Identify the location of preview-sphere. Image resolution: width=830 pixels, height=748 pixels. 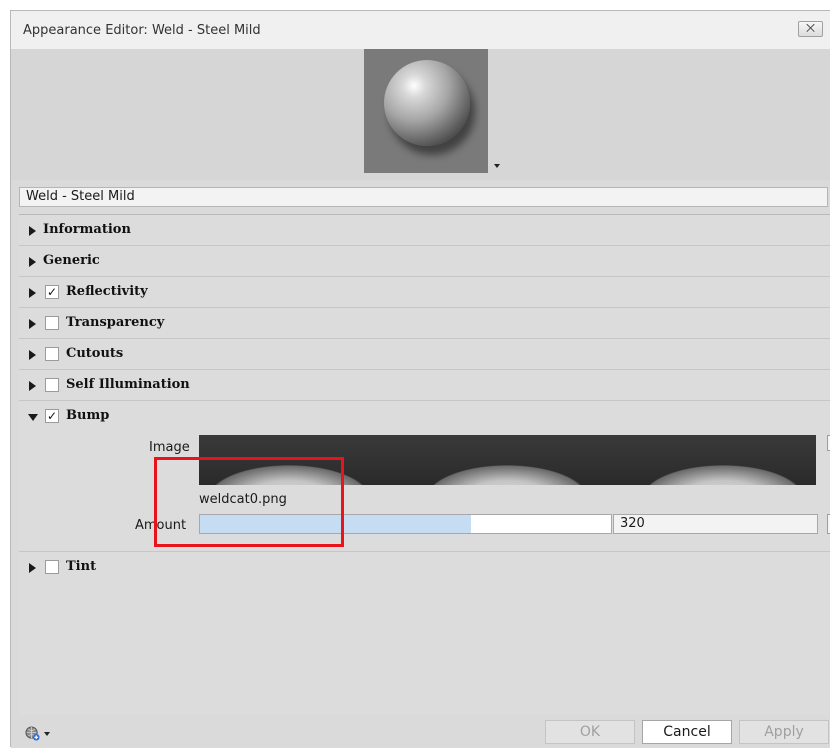
(427, 103).